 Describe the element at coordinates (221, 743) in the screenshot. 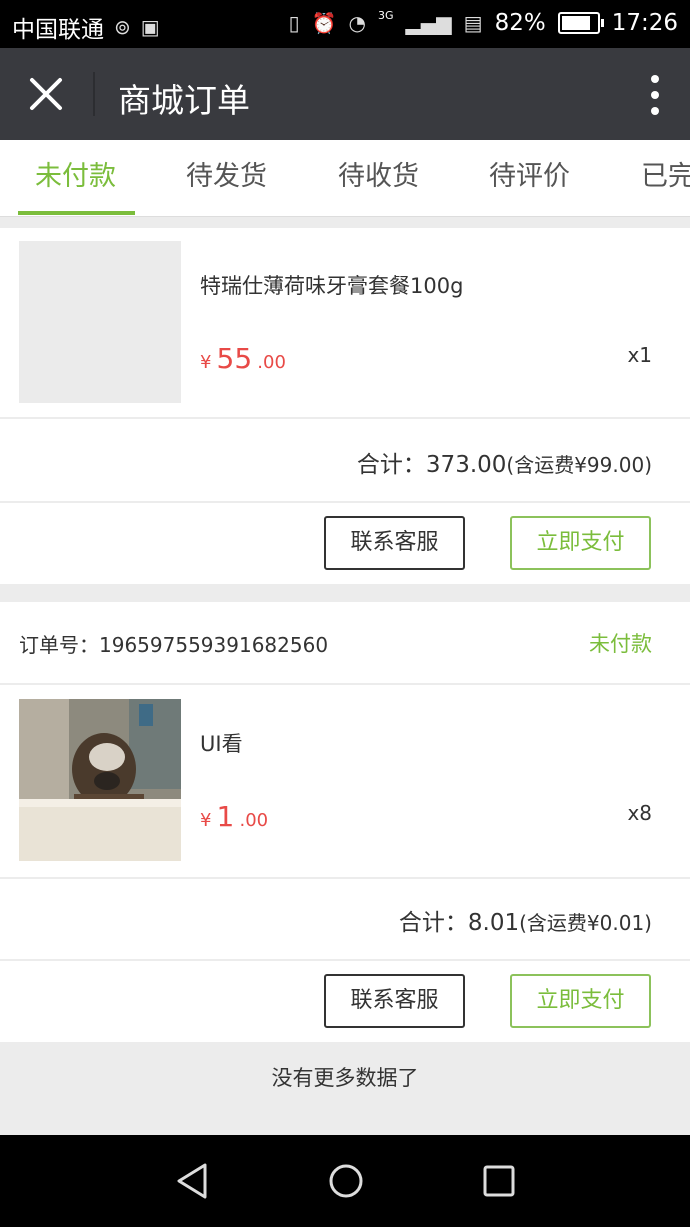

I see `product-name: UI看` at that location.